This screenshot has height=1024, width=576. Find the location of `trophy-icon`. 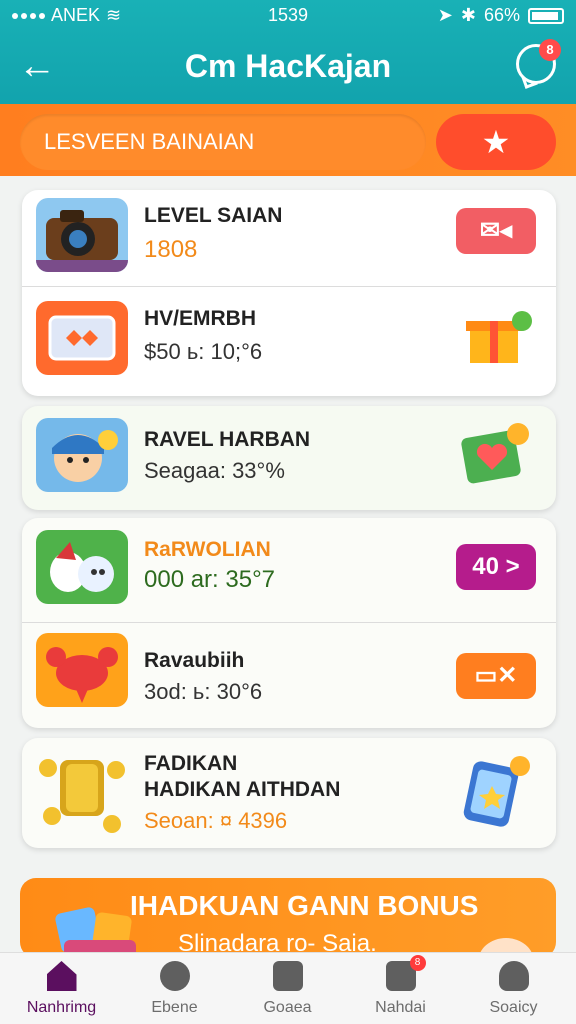

trophy-icon is located at coordinates (82, 796).